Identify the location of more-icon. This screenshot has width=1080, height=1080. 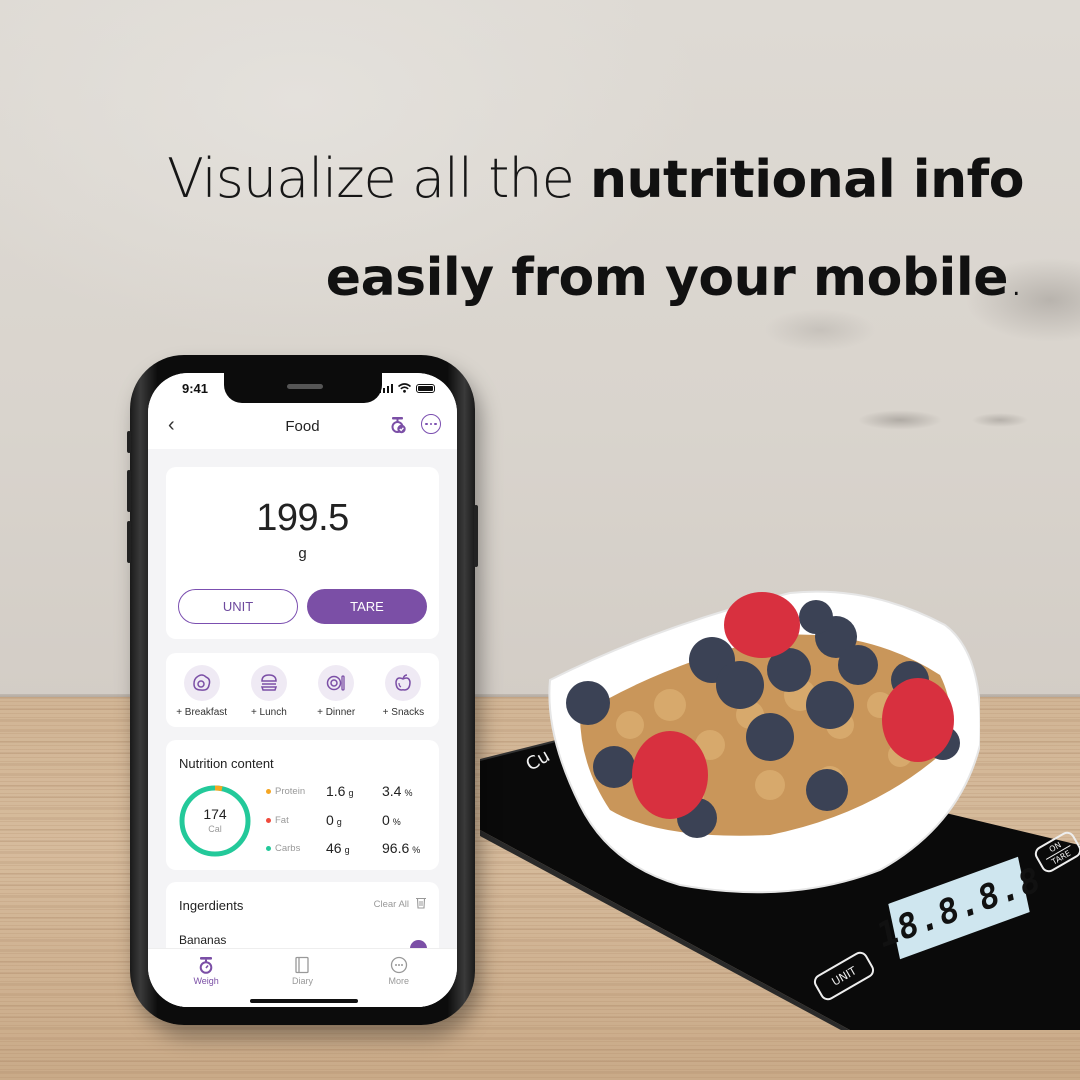
(398, 965).